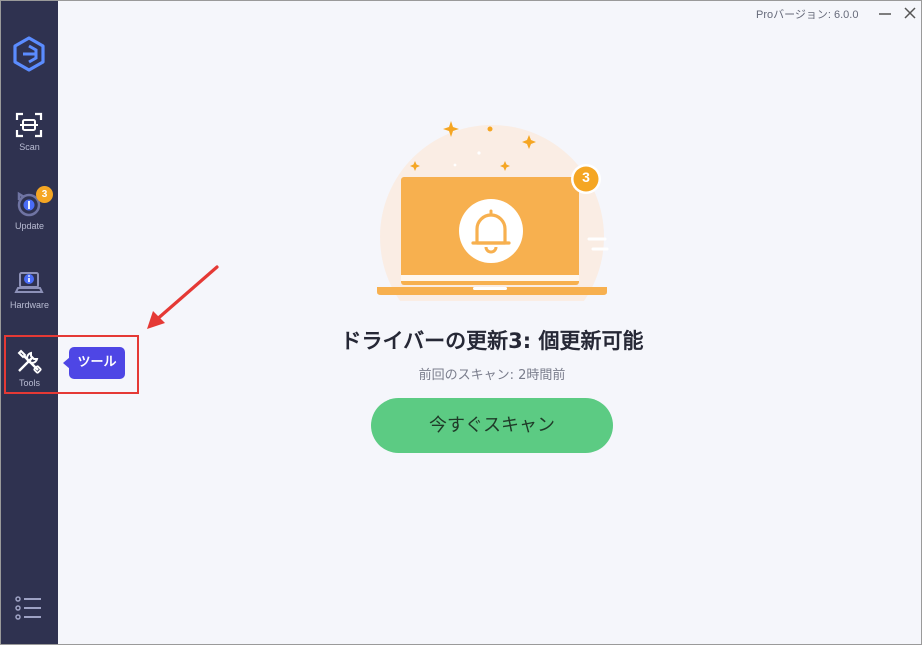 This screenshot has height=645, width=922. What do you see at coordinates (807, 15) in the screenshot?
I see `version-label: Proバージョン: 6.0.0` at bounding box center [807, 15].